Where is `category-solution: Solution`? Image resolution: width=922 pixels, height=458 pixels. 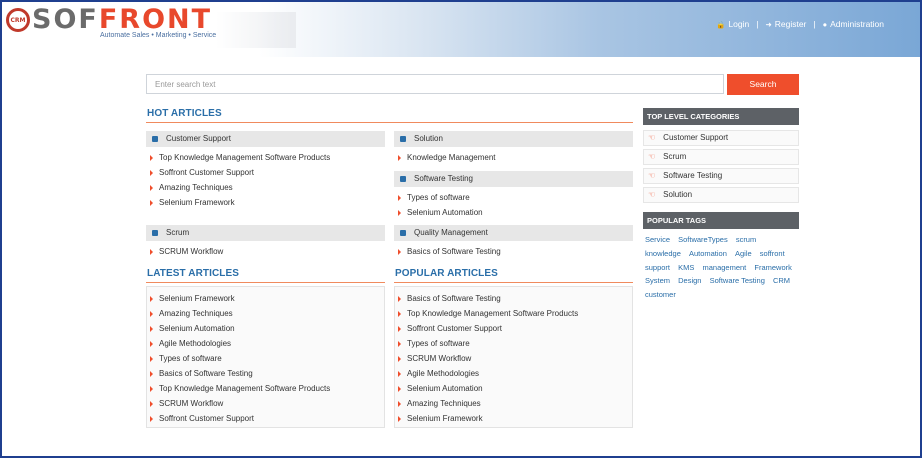
category-solution: Solution is located at coordinates (513, 139).